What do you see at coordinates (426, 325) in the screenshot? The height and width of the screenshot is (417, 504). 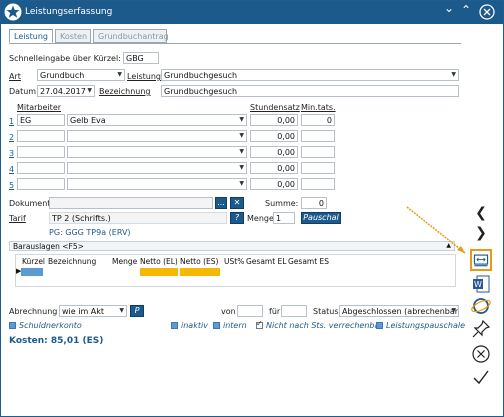 I see `leistungspauschale-label: Leistungspauschale` at bounding box center [426, 325].